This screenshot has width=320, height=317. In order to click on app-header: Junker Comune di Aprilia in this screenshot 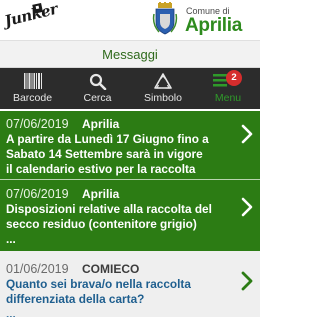, I will do `click(130, 20)`.